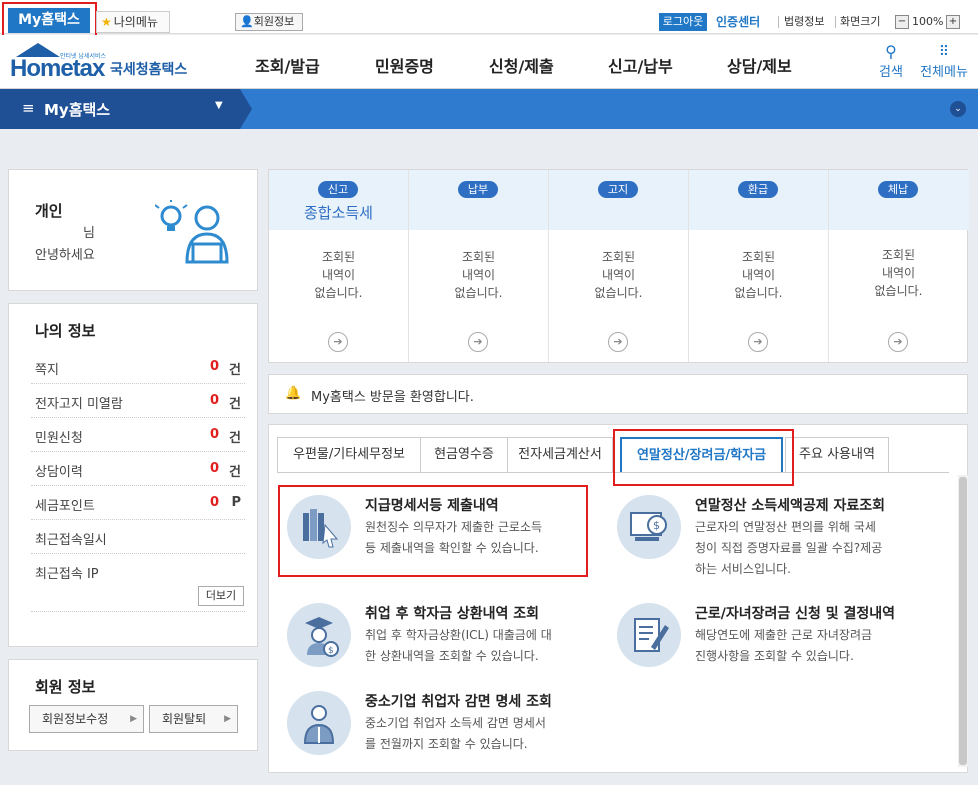 The height and width of the screenshot is (785, 978). I want to click on member-edit-label: 회원정보수정, so click(75, 719).